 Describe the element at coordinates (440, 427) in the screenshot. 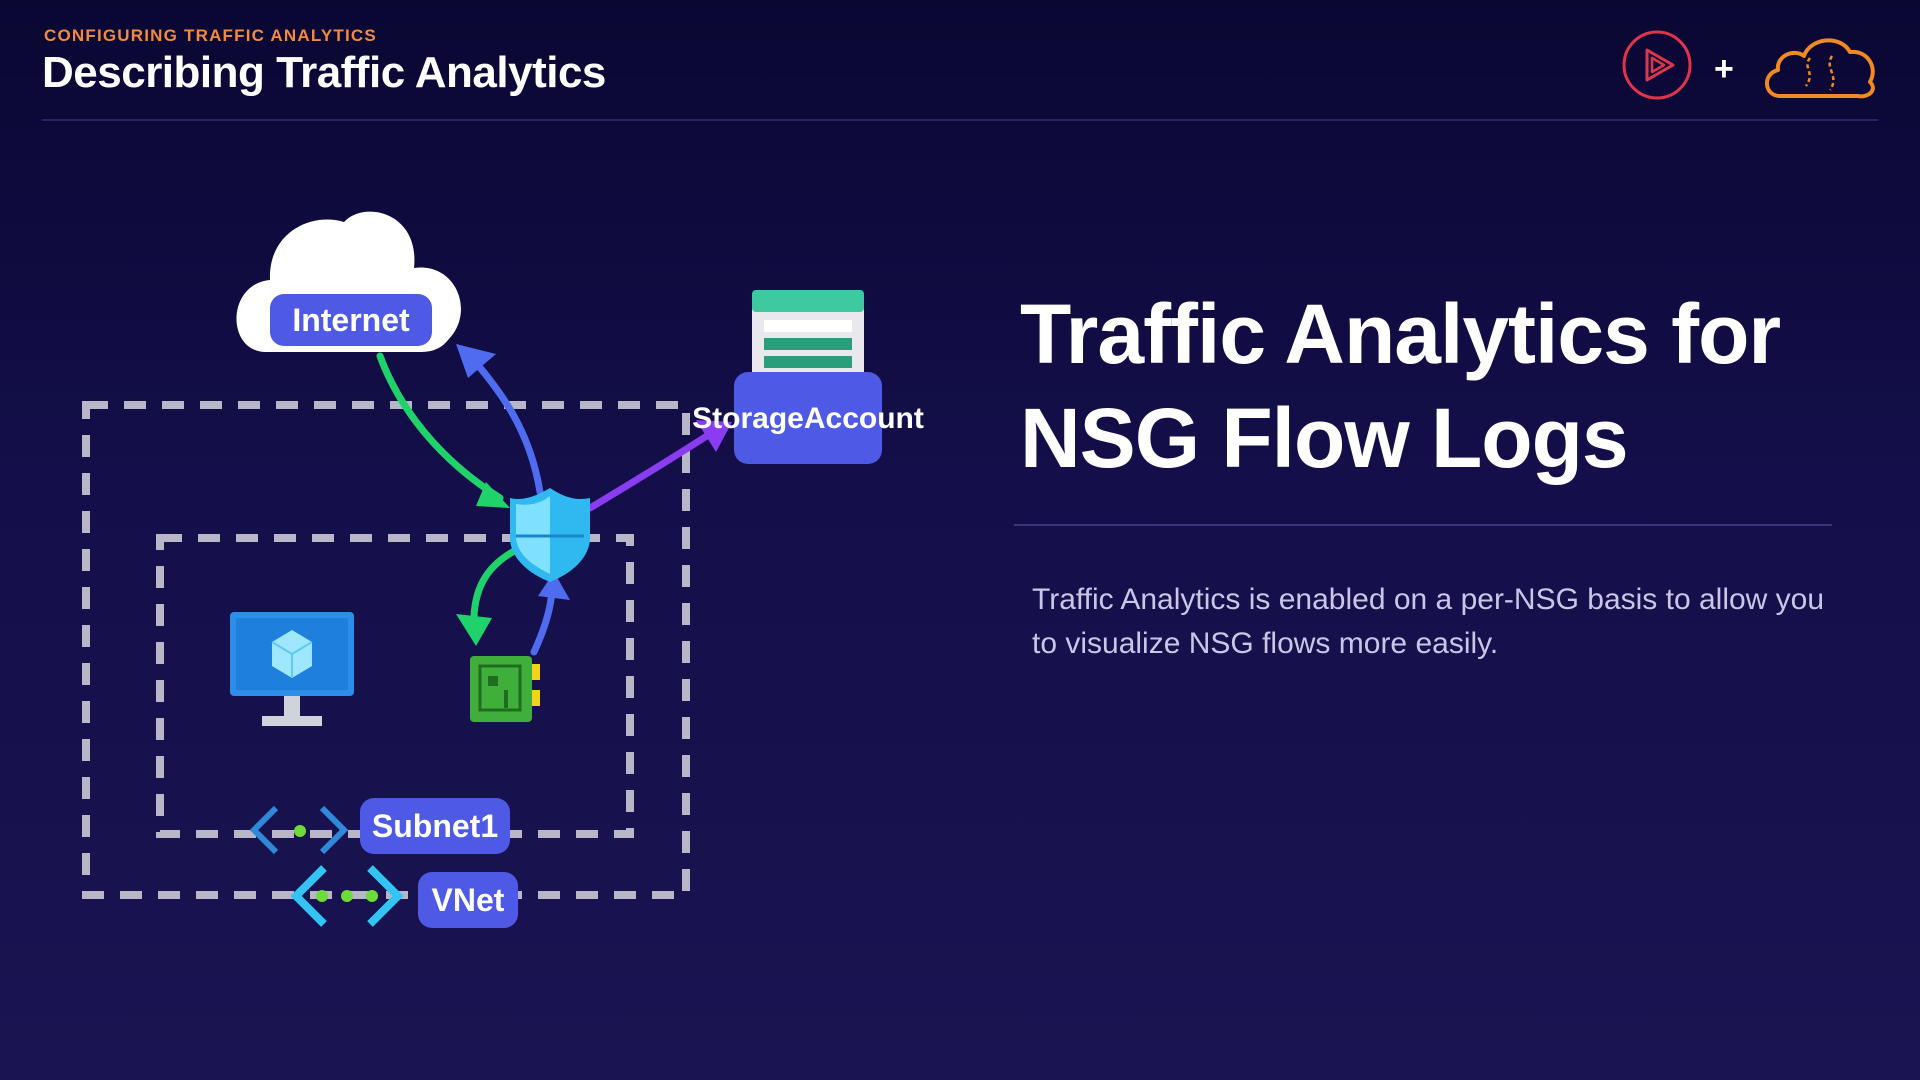

I see `arrow-internet-to-nsg` at that location.